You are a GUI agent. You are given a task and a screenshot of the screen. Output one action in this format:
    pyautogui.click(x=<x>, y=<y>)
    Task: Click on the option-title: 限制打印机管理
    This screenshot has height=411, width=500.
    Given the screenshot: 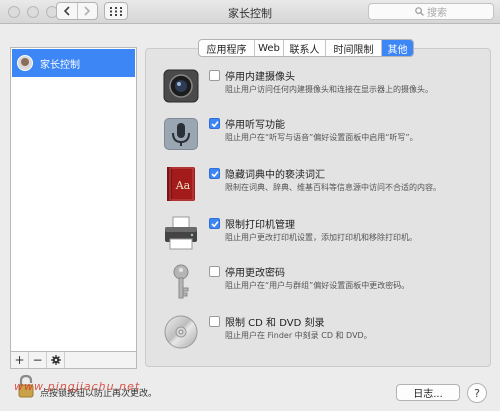 What is the action you would take?
    pyautogui.click(x=252, y=223)
    